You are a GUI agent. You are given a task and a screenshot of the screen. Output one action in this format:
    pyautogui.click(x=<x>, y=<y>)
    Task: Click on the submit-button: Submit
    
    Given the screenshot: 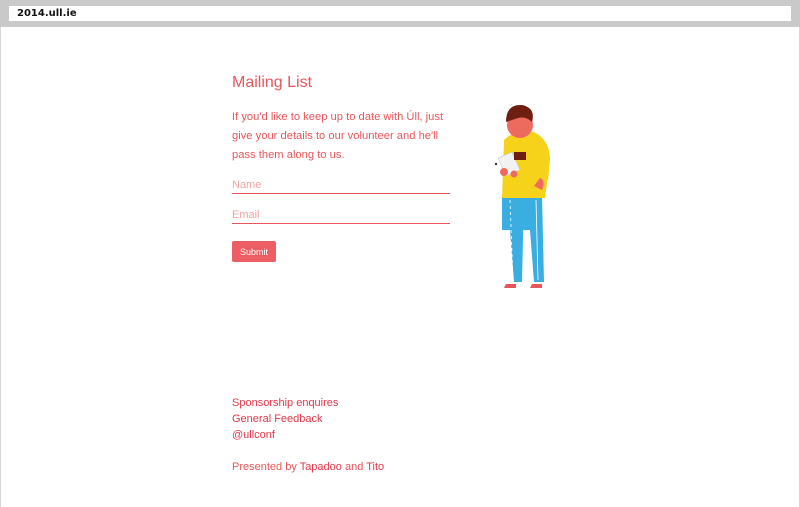 What is the action you would take?
    pyautogui.click(x=254, y=251)
    